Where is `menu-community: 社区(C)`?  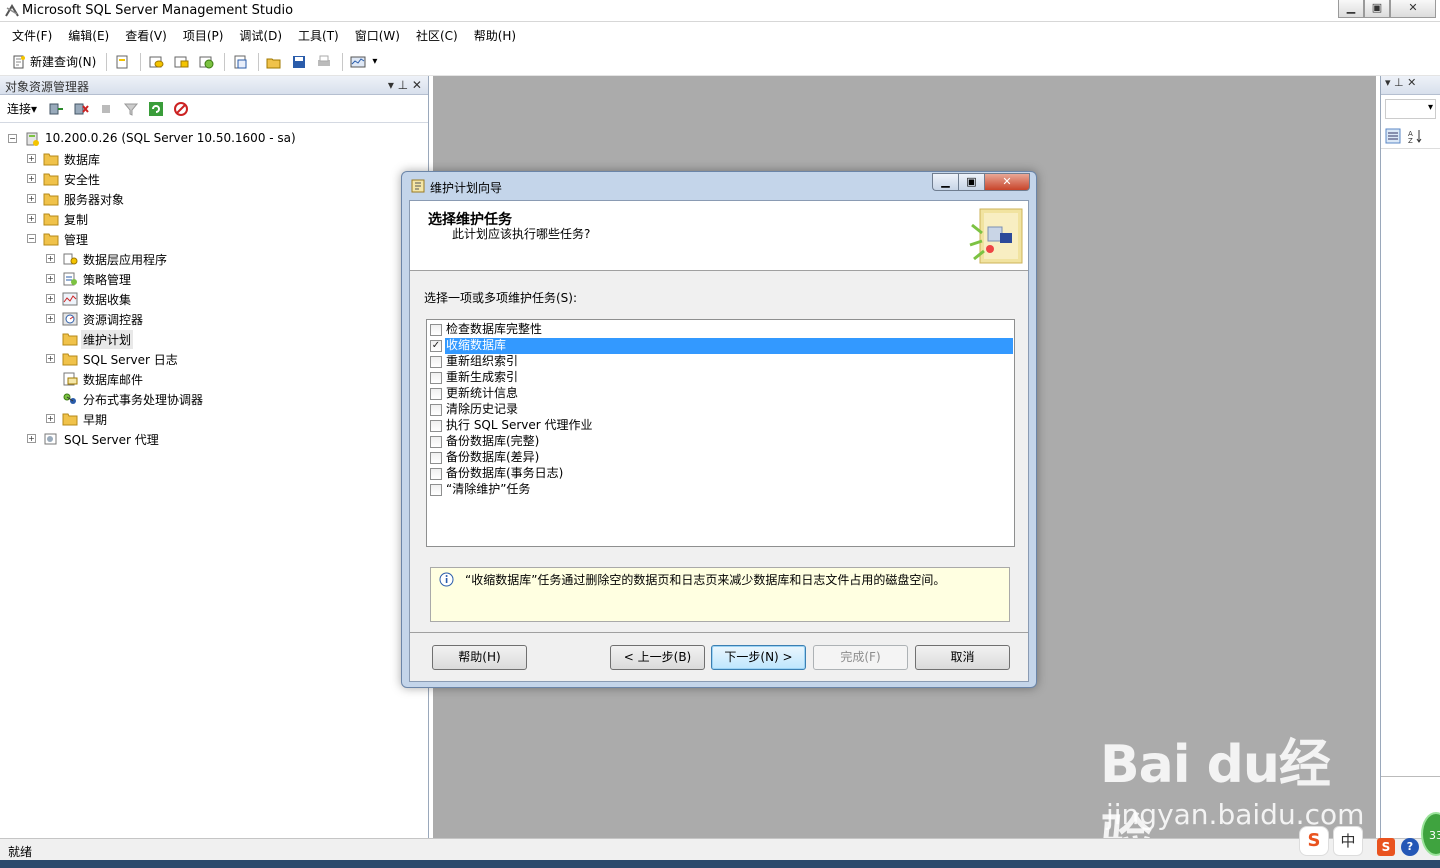
menu-community: 社区(C) is located at coordinates (437, 35).